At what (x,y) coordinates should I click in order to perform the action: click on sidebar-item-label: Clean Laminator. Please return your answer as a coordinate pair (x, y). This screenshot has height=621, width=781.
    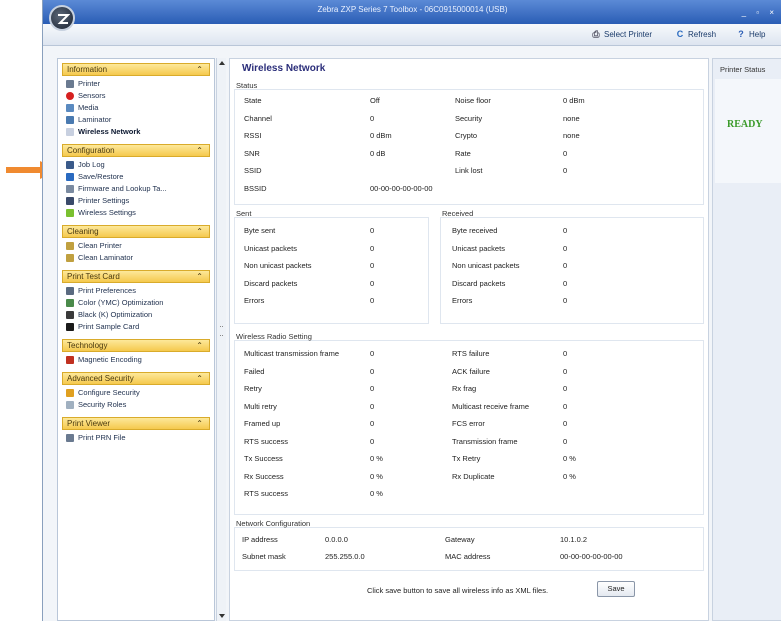
    Looking at the image, I should click on (106, 257).